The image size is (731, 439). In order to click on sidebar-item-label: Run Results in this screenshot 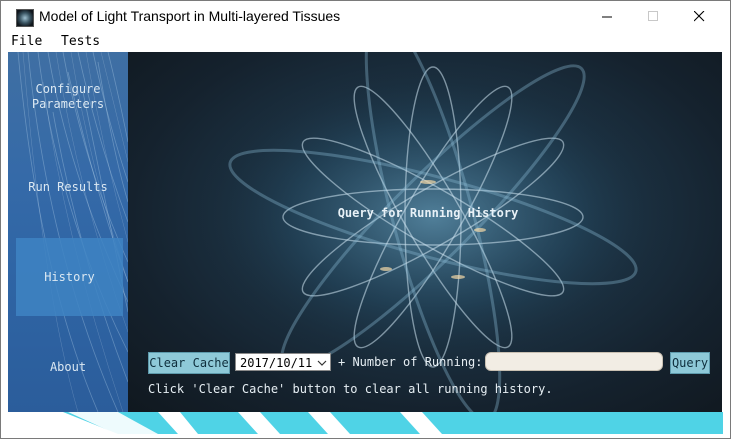, I will do `click(68, 186)`.